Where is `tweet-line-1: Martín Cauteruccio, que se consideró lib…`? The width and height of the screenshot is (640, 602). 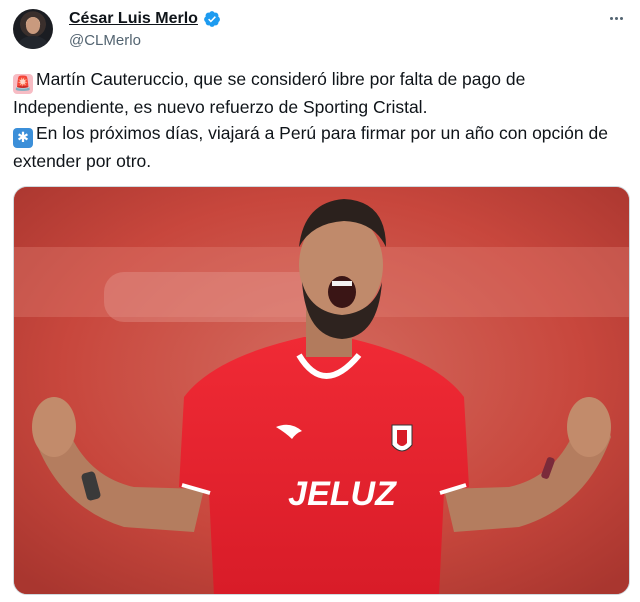 tweet-line-1: Martín Cauteruccio, que se consideró lib… is located at coordinates (269, 93).